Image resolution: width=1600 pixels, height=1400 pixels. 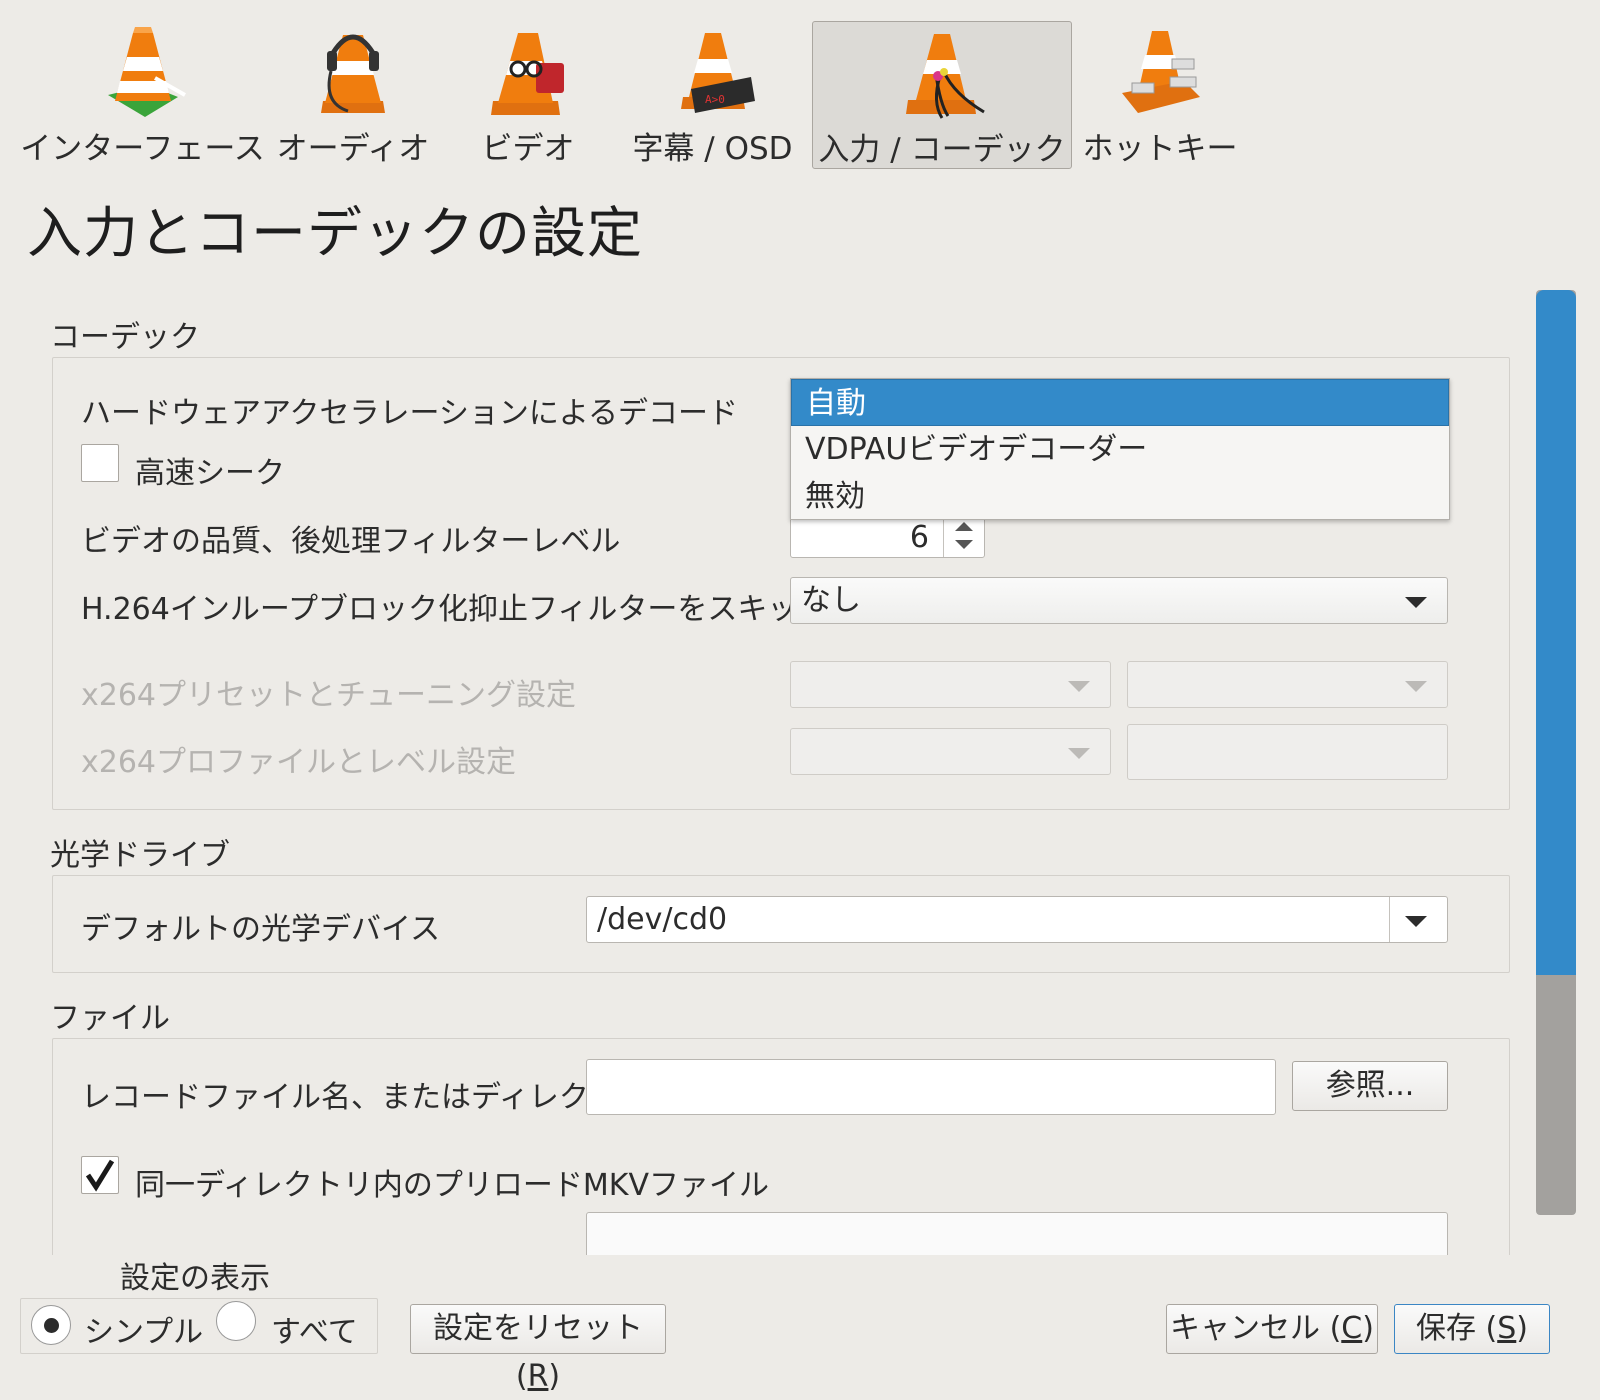 I want to click on x264-preset-select, so click(x=950, y=684).